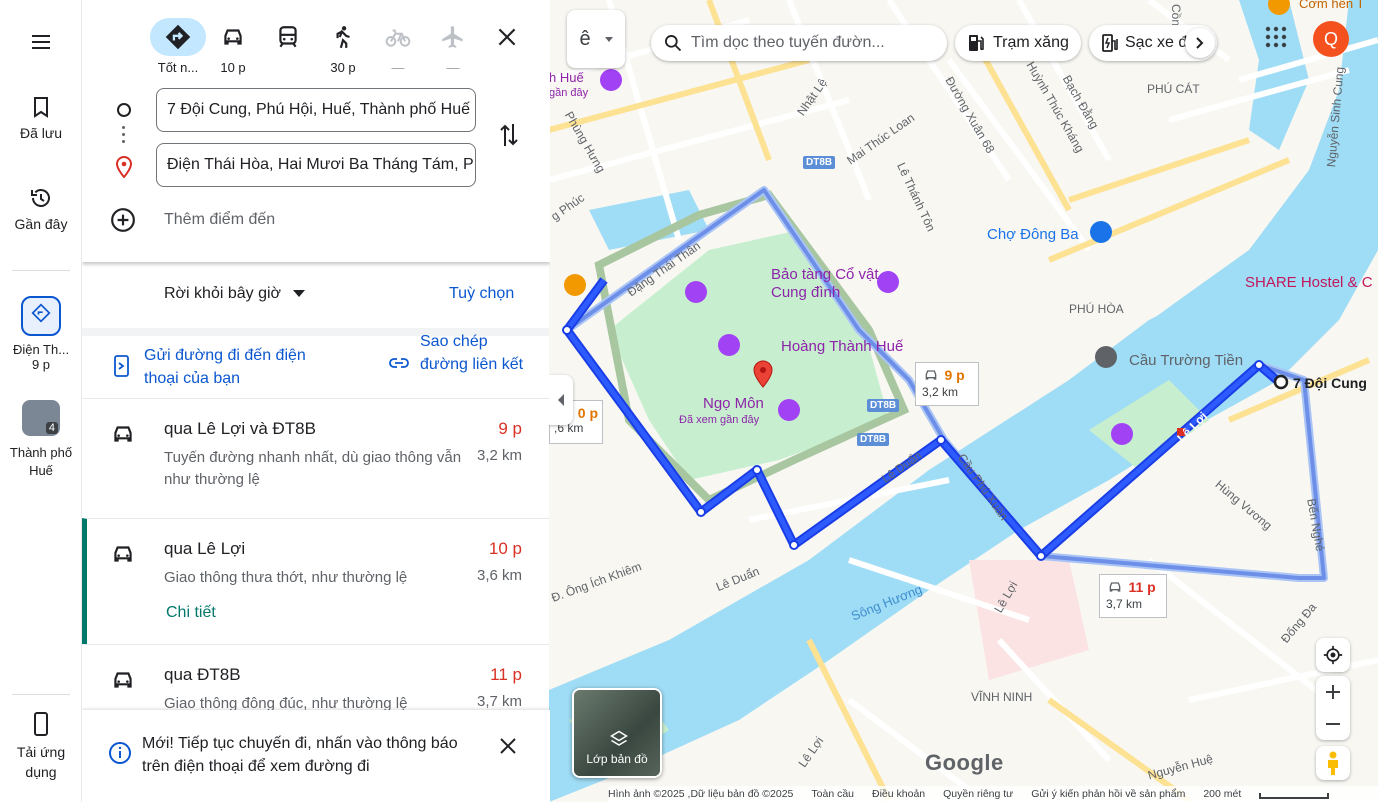  Describe the element at coordinates (343, 47) in the screenshot. I see `mode-walk: 30 p` at that location.